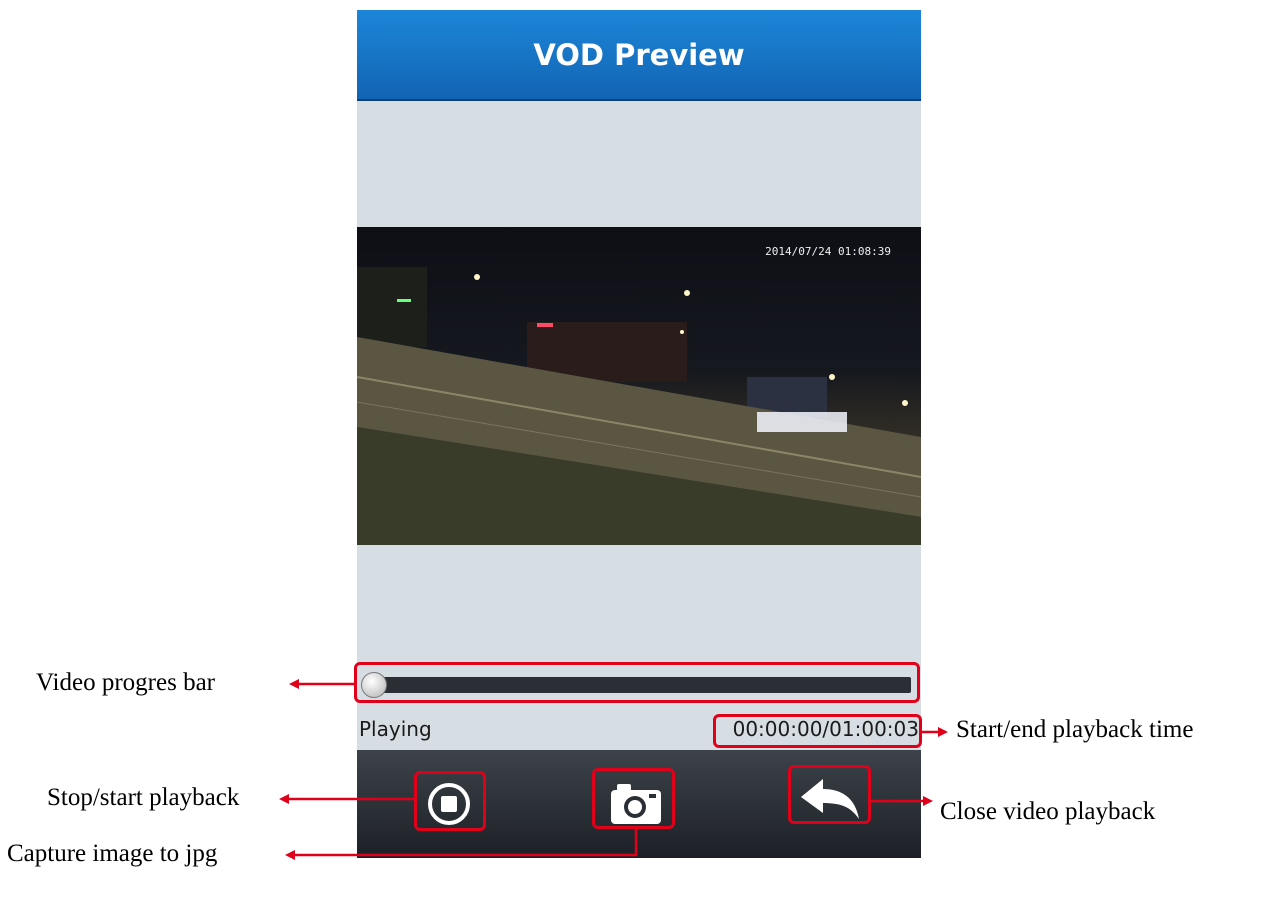  Describe the element at coordinates (143, 797) in the screenshot. I see `callout-stop-start: Stop/start playback` at that location.